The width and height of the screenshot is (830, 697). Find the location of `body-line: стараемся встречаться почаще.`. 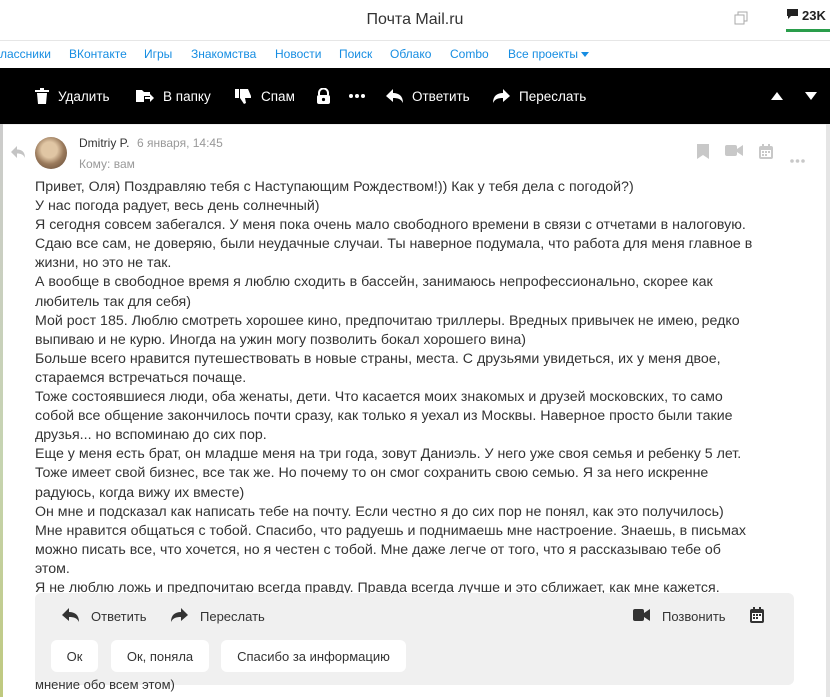

body-line: стараемся встречаться почаще. is located at coordinates (141, 377).